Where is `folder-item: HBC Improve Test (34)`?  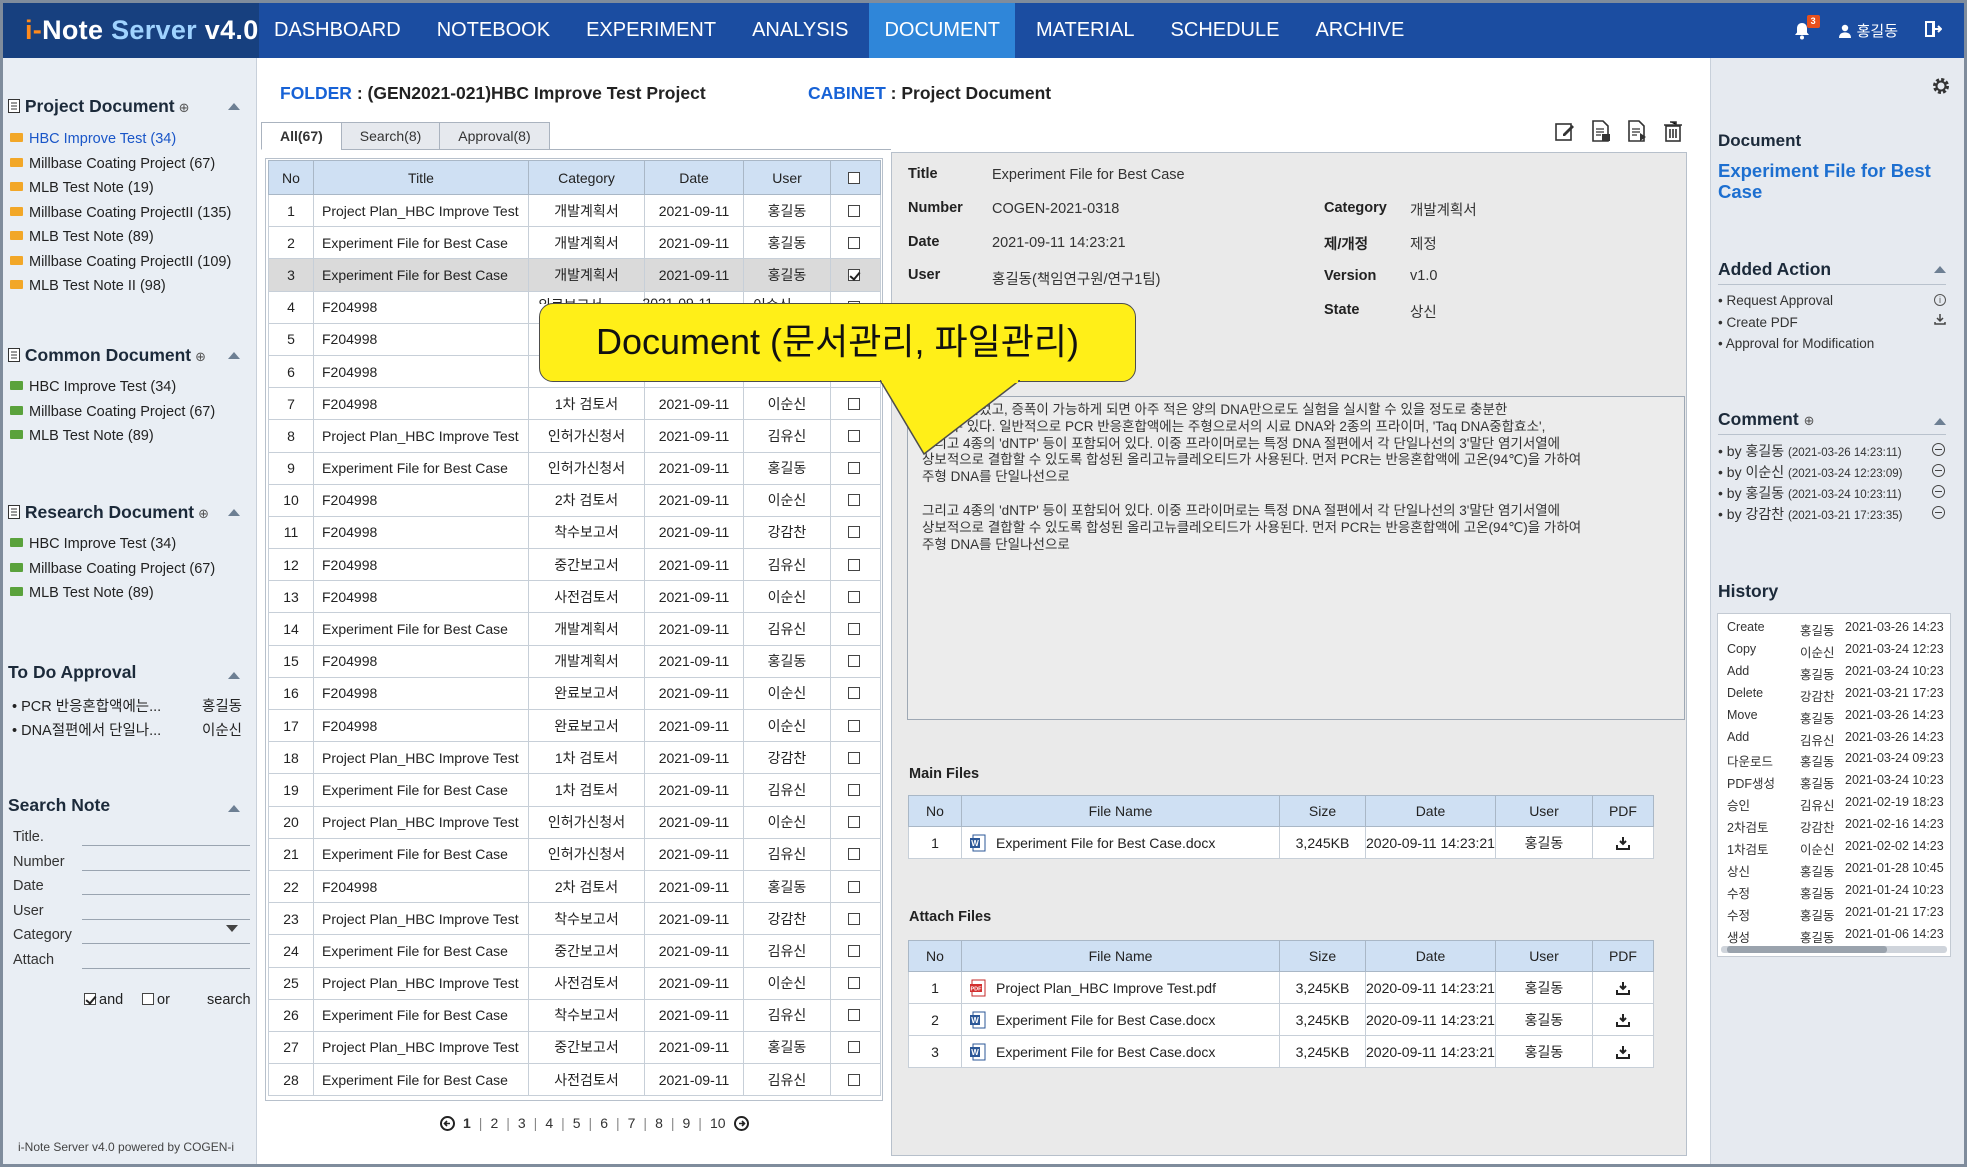 folder-item: HBC Improve Test (34) is located at coordinates (93, 387).